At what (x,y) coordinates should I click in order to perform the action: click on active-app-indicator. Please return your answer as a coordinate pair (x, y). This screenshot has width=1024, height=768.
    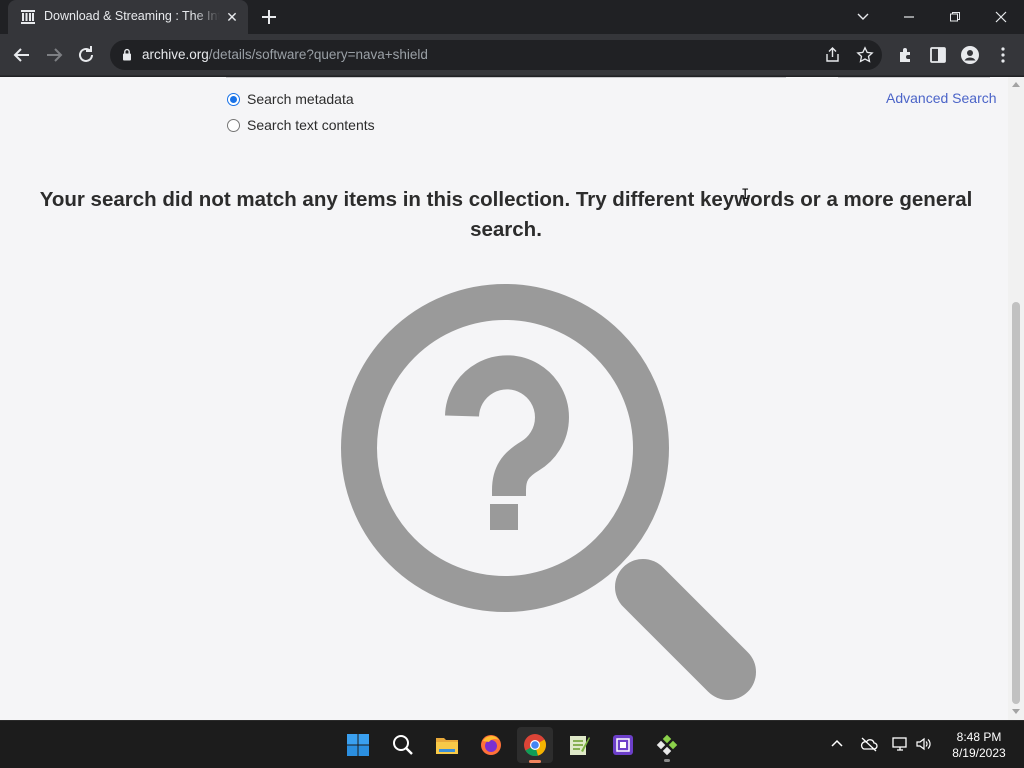
    Looking at the image, I should click on (535, 761).